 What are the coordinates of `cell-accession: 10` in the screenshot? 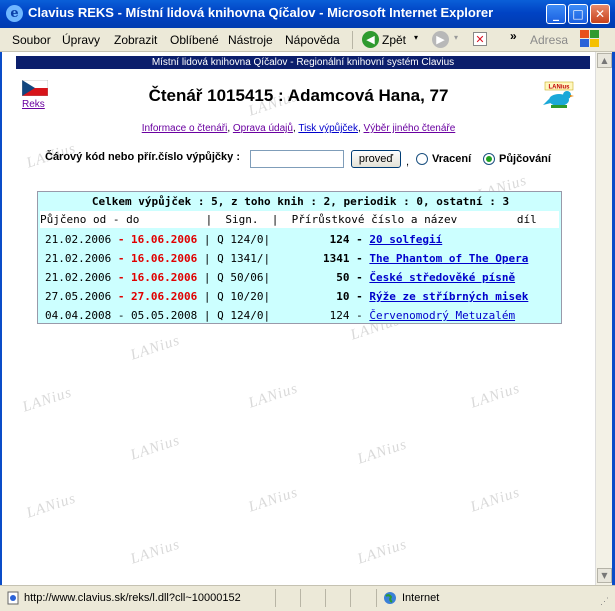 It's located at (343, 296).